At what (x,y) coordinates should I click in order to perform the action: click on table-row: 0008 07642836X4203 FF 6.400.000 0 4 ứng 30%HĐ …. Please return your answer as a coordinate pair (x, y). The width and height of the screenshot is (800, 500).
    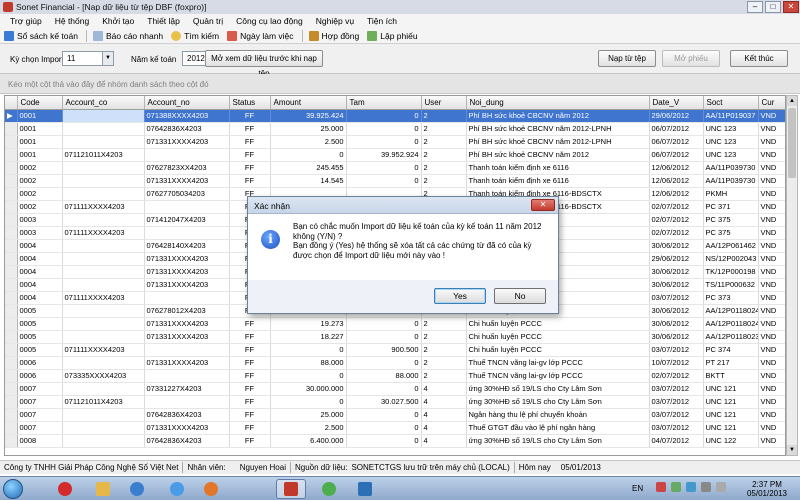
    Looking at the image, I should click on (395, 441).